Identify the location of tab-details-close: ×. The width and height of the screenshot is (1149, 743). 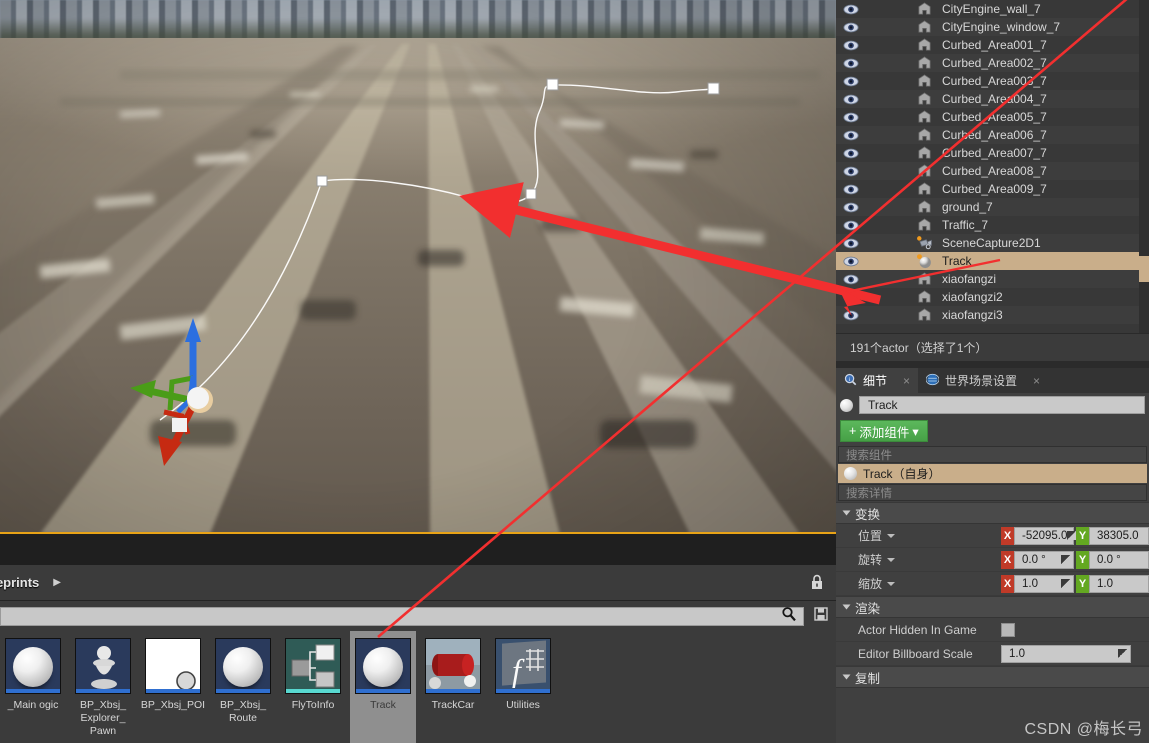
(906, 381).